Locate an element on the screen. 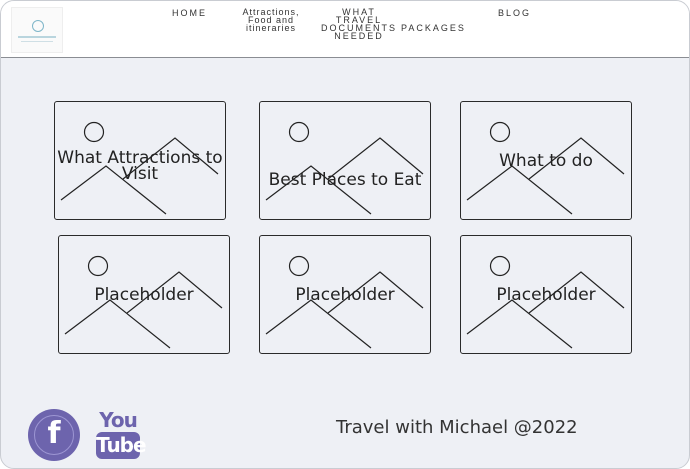  logo-text-line is located at coordinates (37, 37).